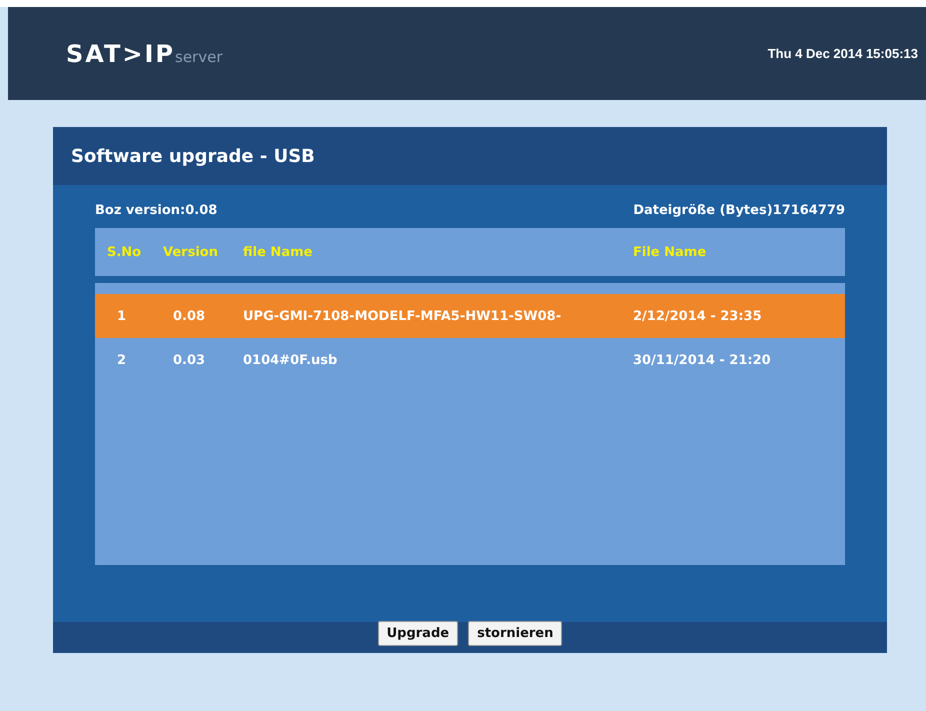 The width and height of the screenshot is (926, 711). What do you see at coordinates (156, 210) in the screenshot?
I see `box-version: Boz version:0.08` at bounding box center [156, 210].